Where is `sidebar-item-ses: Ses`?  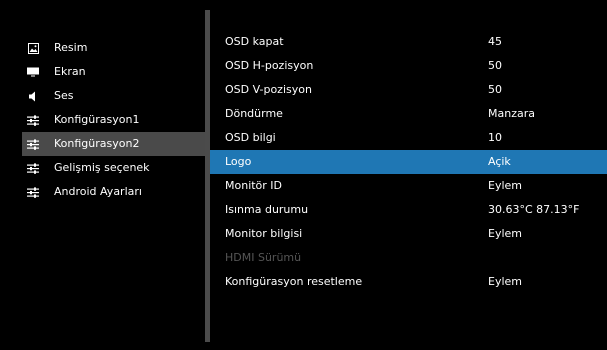 sidebar-item-ses: Ses is located at coordinates (113, 96).